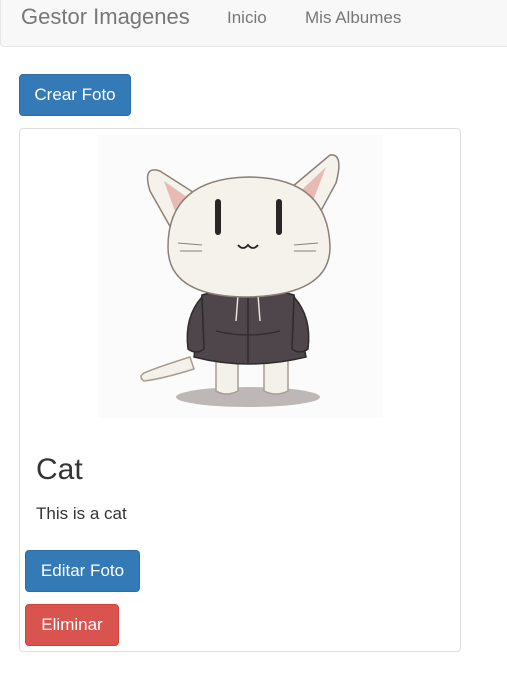  What do you see at coordinates (105, 17) in the screenshot?
I see `brand-link: Gestor Imagenes` at bounding box center [105, 17].